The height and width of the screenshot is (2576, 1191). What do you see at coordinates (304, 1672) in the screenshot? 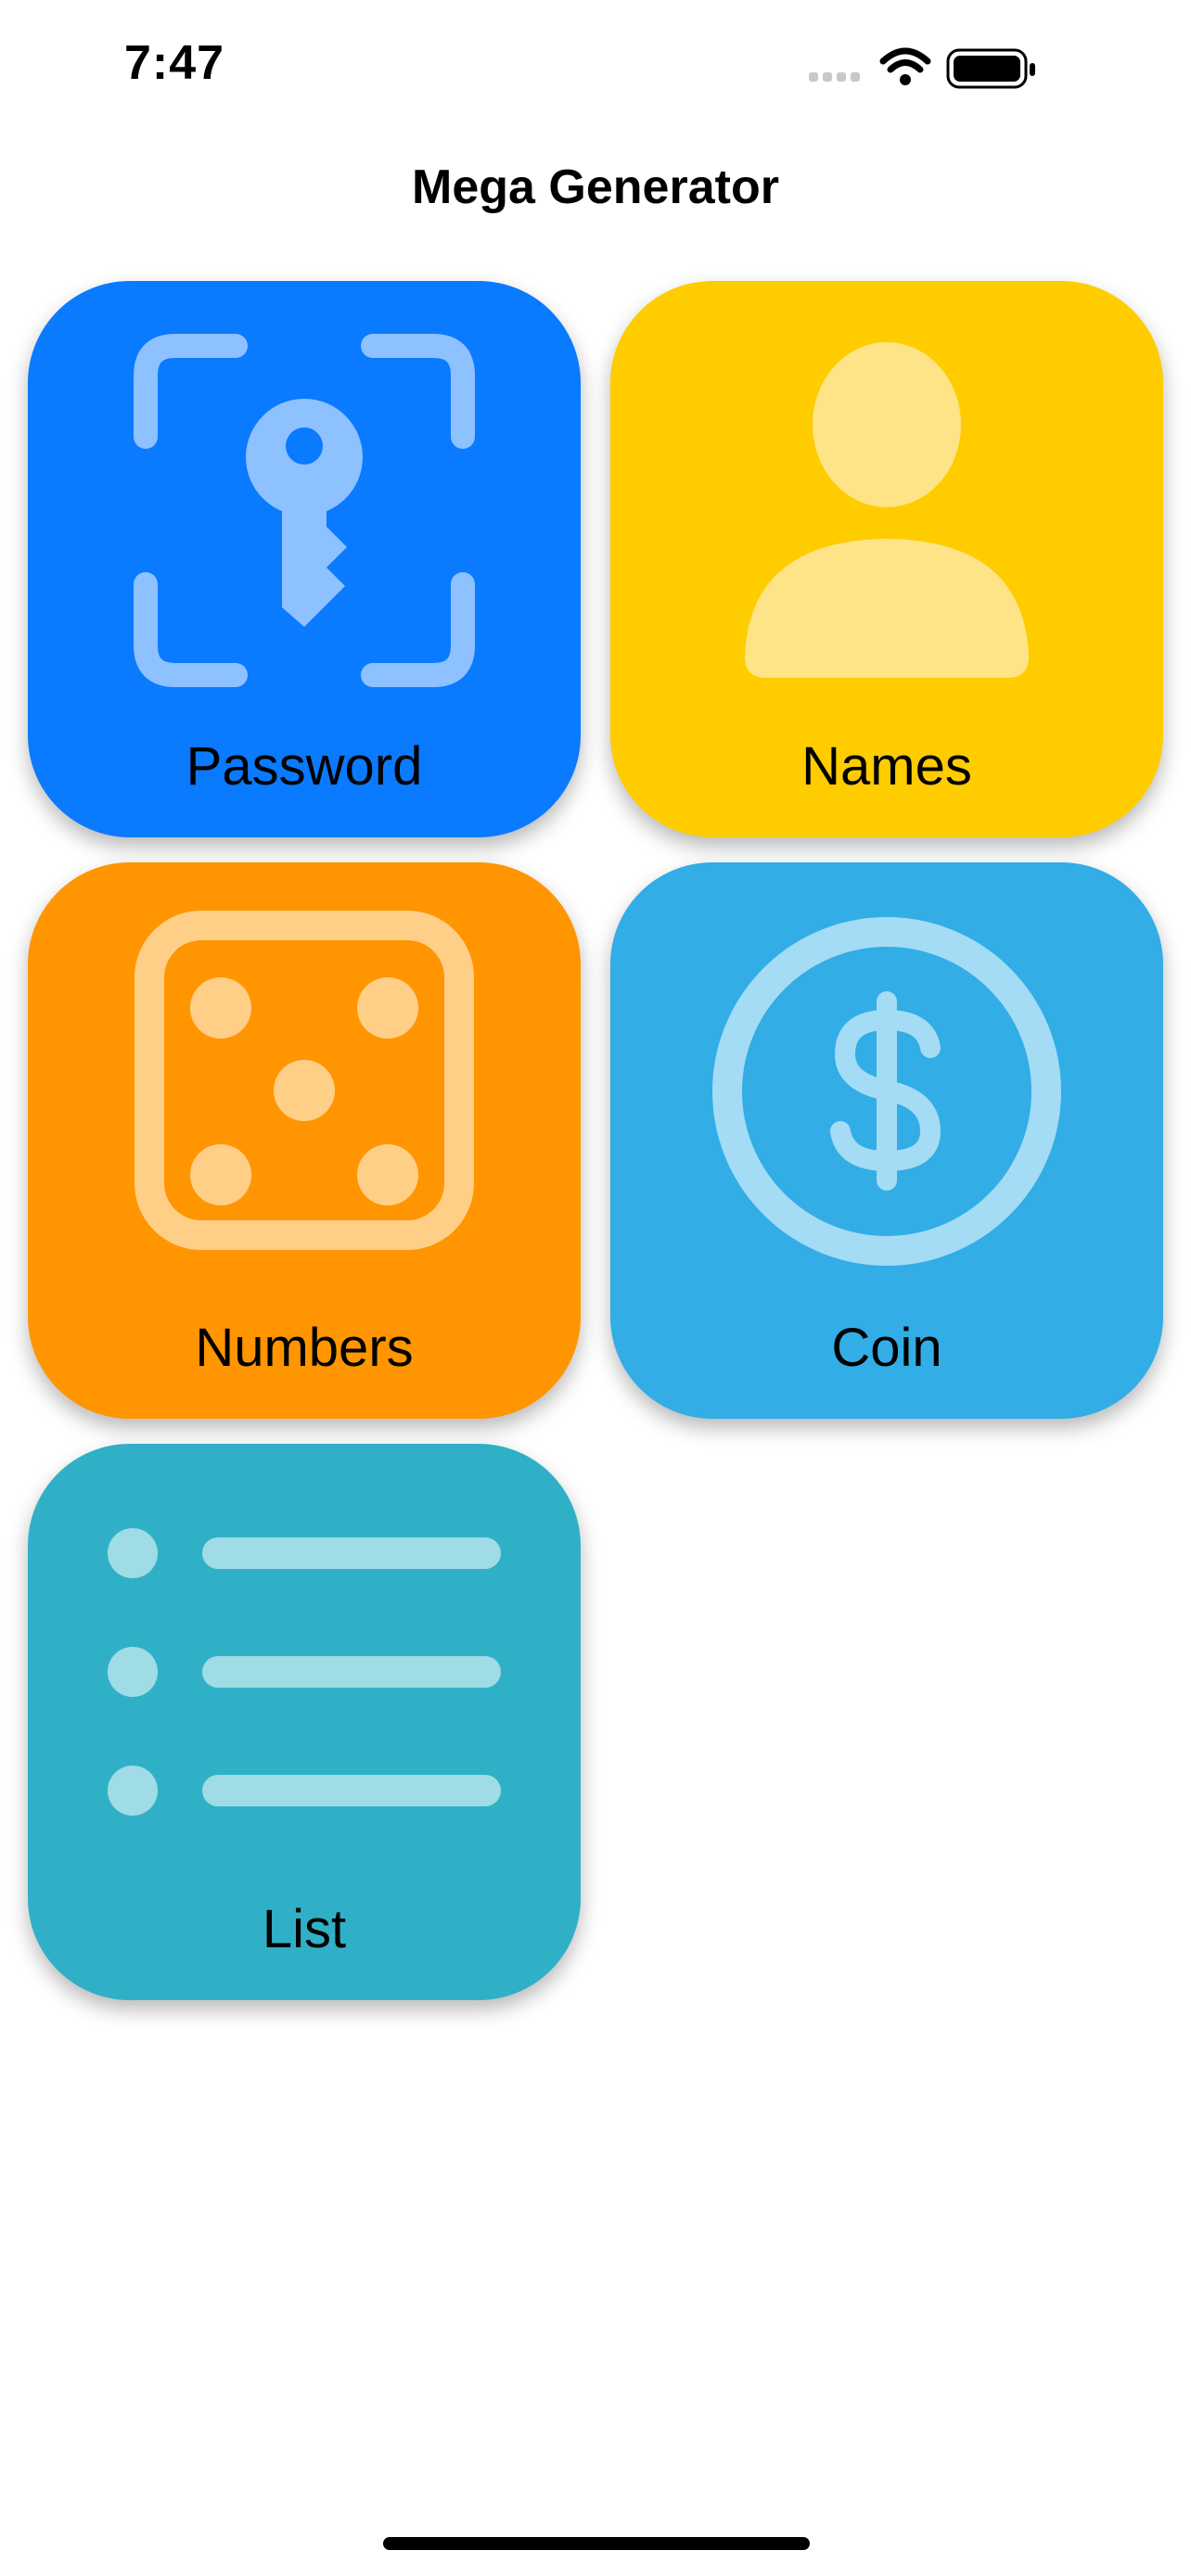
I see `bulleted-list-icon` at bounding box center [304, 1672].